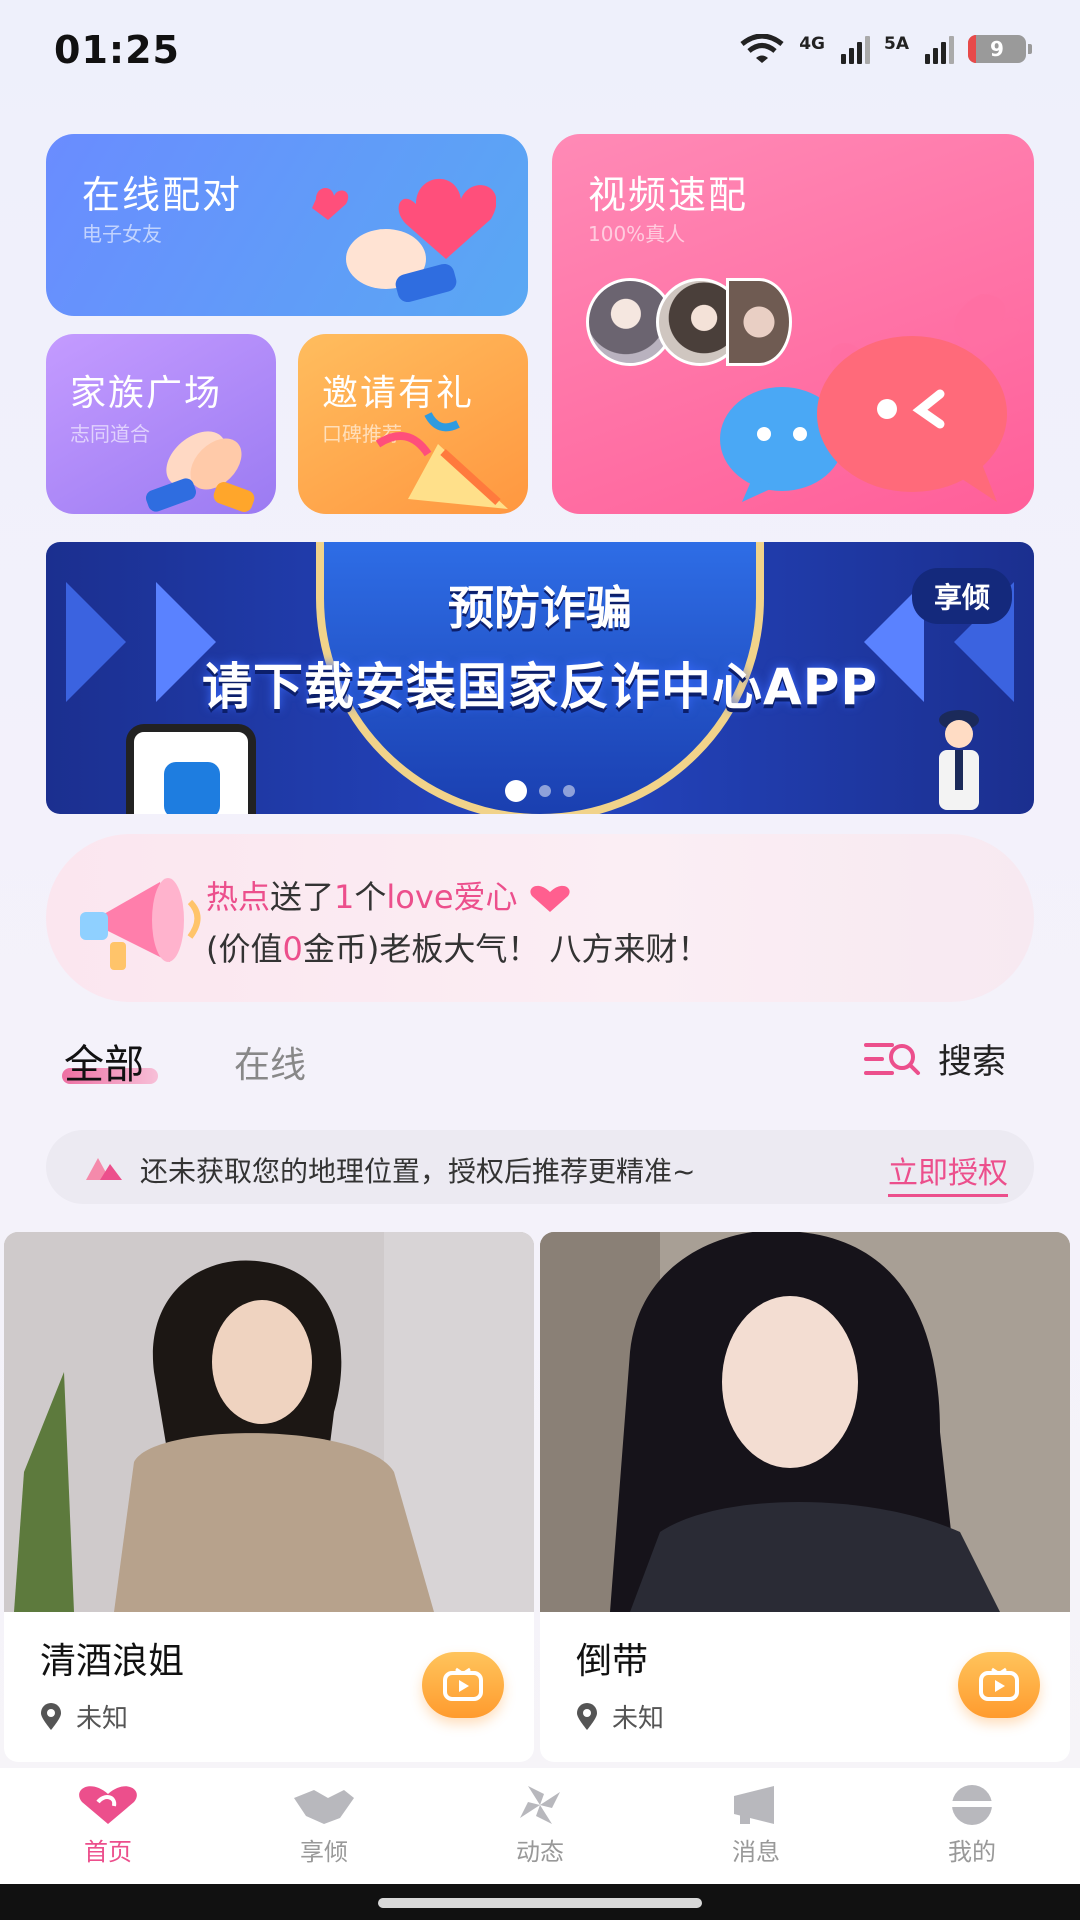  I want to click on tab-online: 在线, so click(270, 1062).